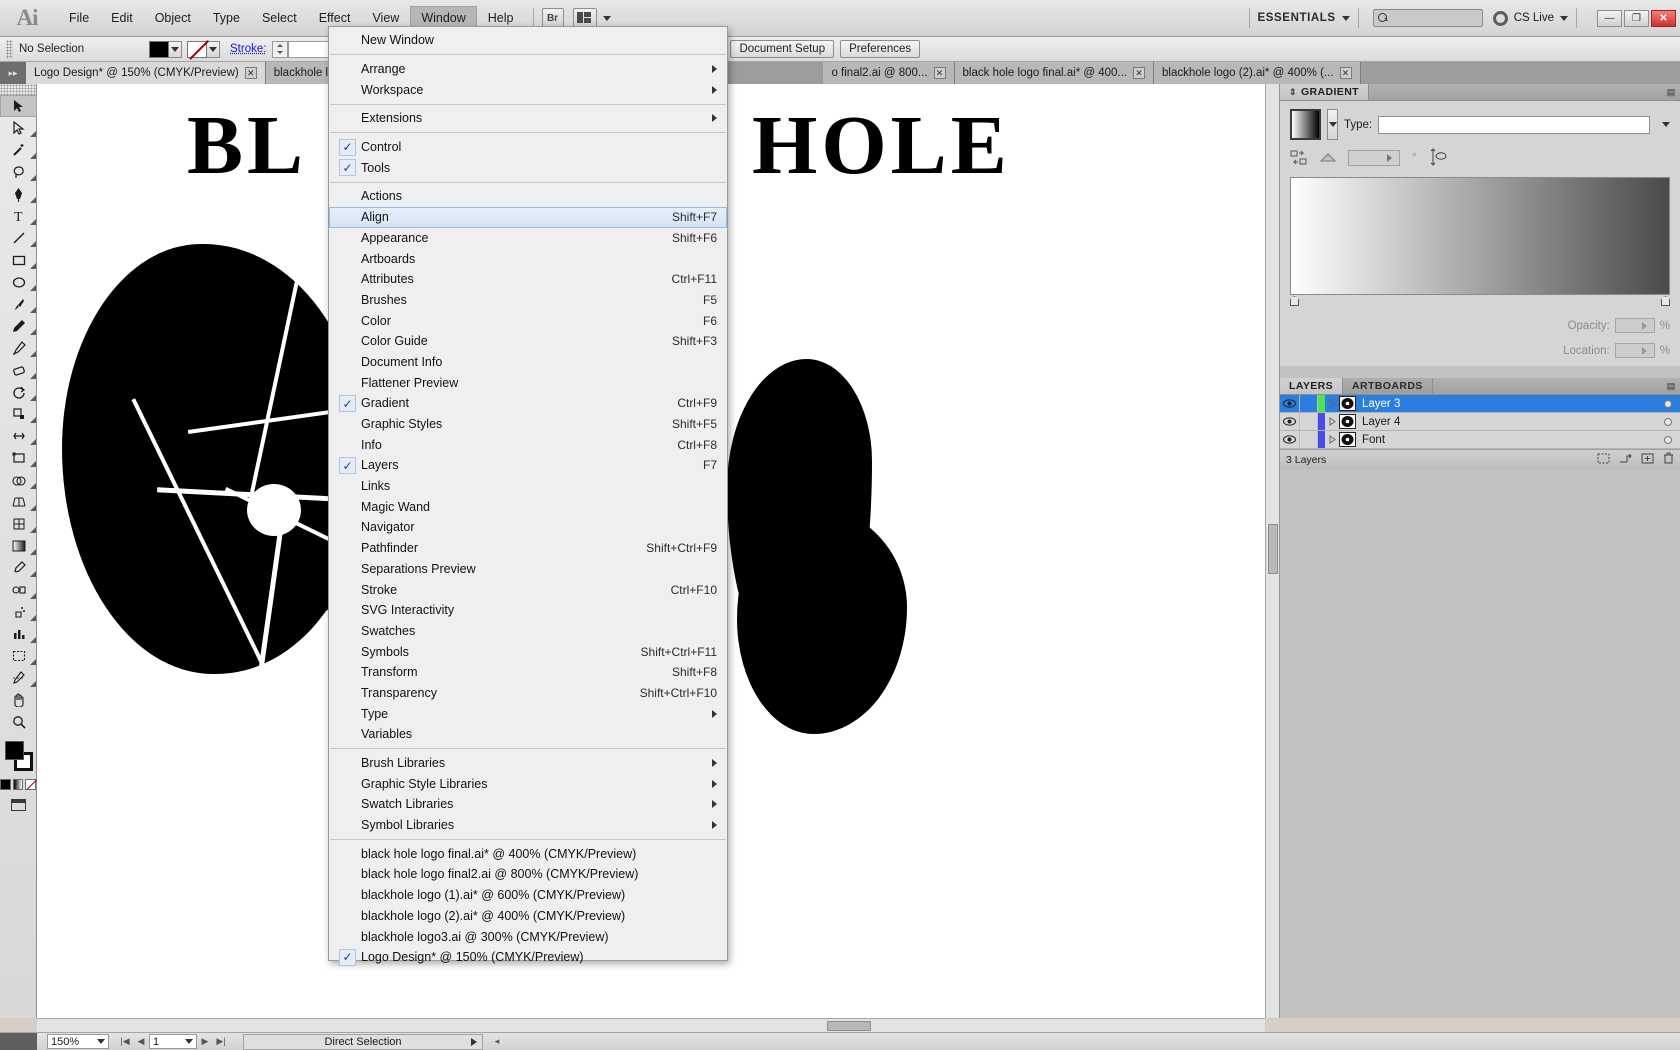  Describe the element at coordinates (528, 783) in the screenshot. I see `menu-item-graphic-style-libraries: Graphic Style Libraries` at that location.